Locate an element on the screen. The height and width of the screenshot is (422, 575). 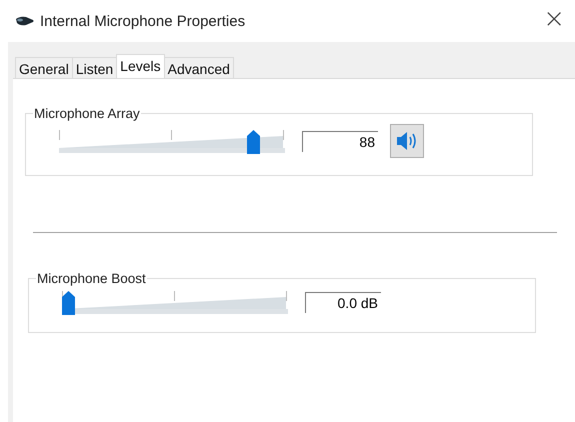
window-title: Internal Microphone Properties is located at coordinates (143, 21).